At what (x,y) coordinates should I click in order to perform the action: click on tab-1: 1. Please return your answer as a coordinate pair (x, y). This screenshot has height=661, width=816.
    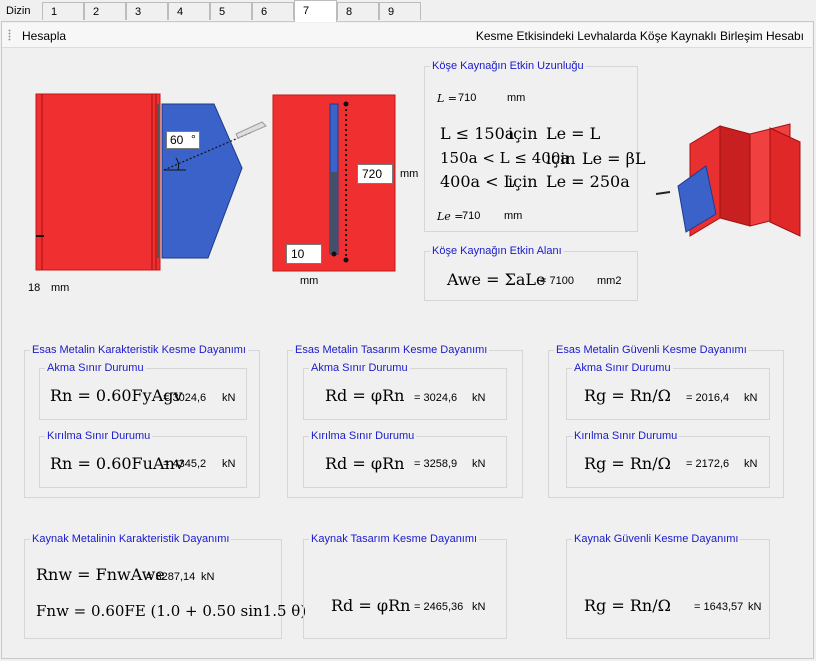
    Looking at the image, I should click on (63, 11).